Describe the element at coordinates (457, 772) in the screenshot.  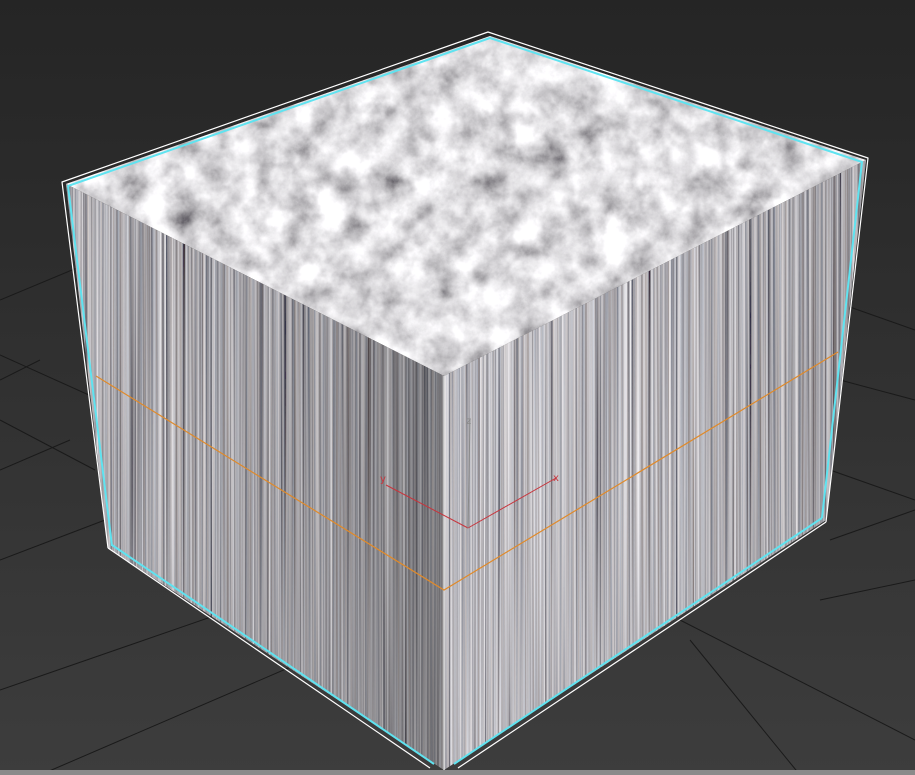
I see `viewport-bottom-bar` at that location.